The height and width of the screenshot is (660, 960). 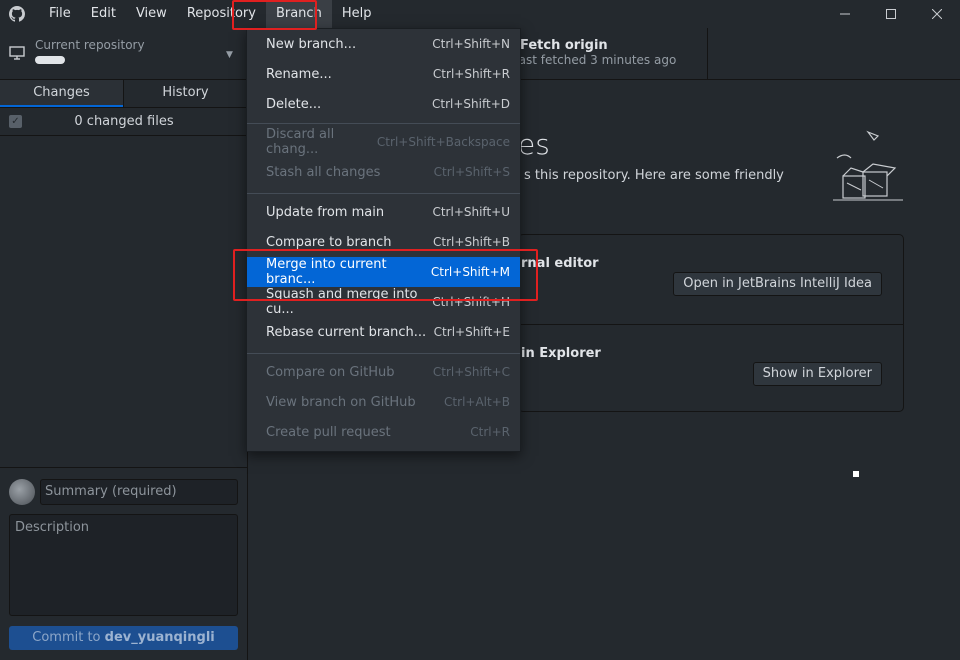 I want to click on tab-changes: Changes, so click(x=61, y=93).